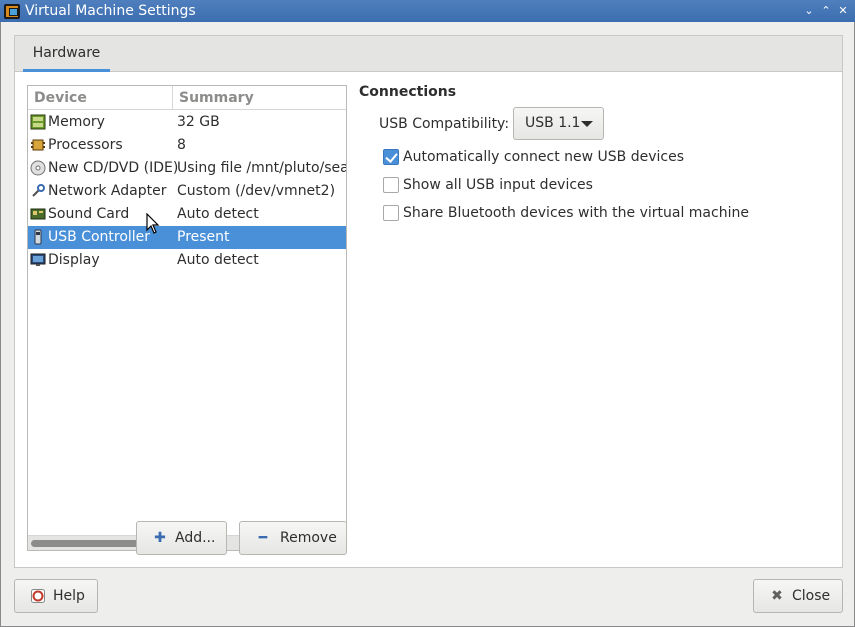  I want to click on device-name: USB Controller, so click(99, 237).